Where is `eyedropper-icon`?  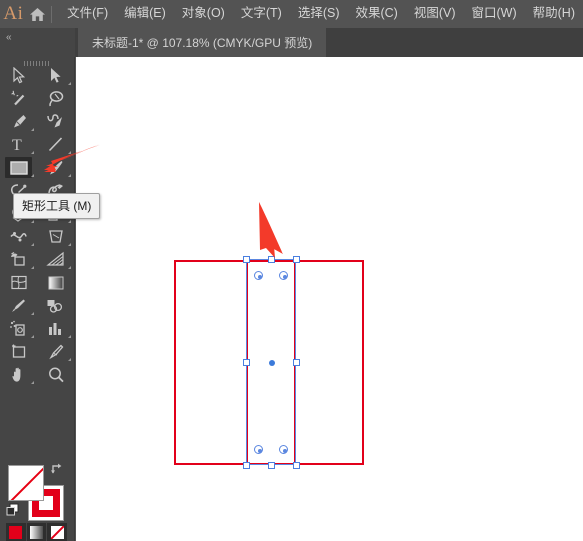
eyedropper-icon is located at coordinates (18, 305).